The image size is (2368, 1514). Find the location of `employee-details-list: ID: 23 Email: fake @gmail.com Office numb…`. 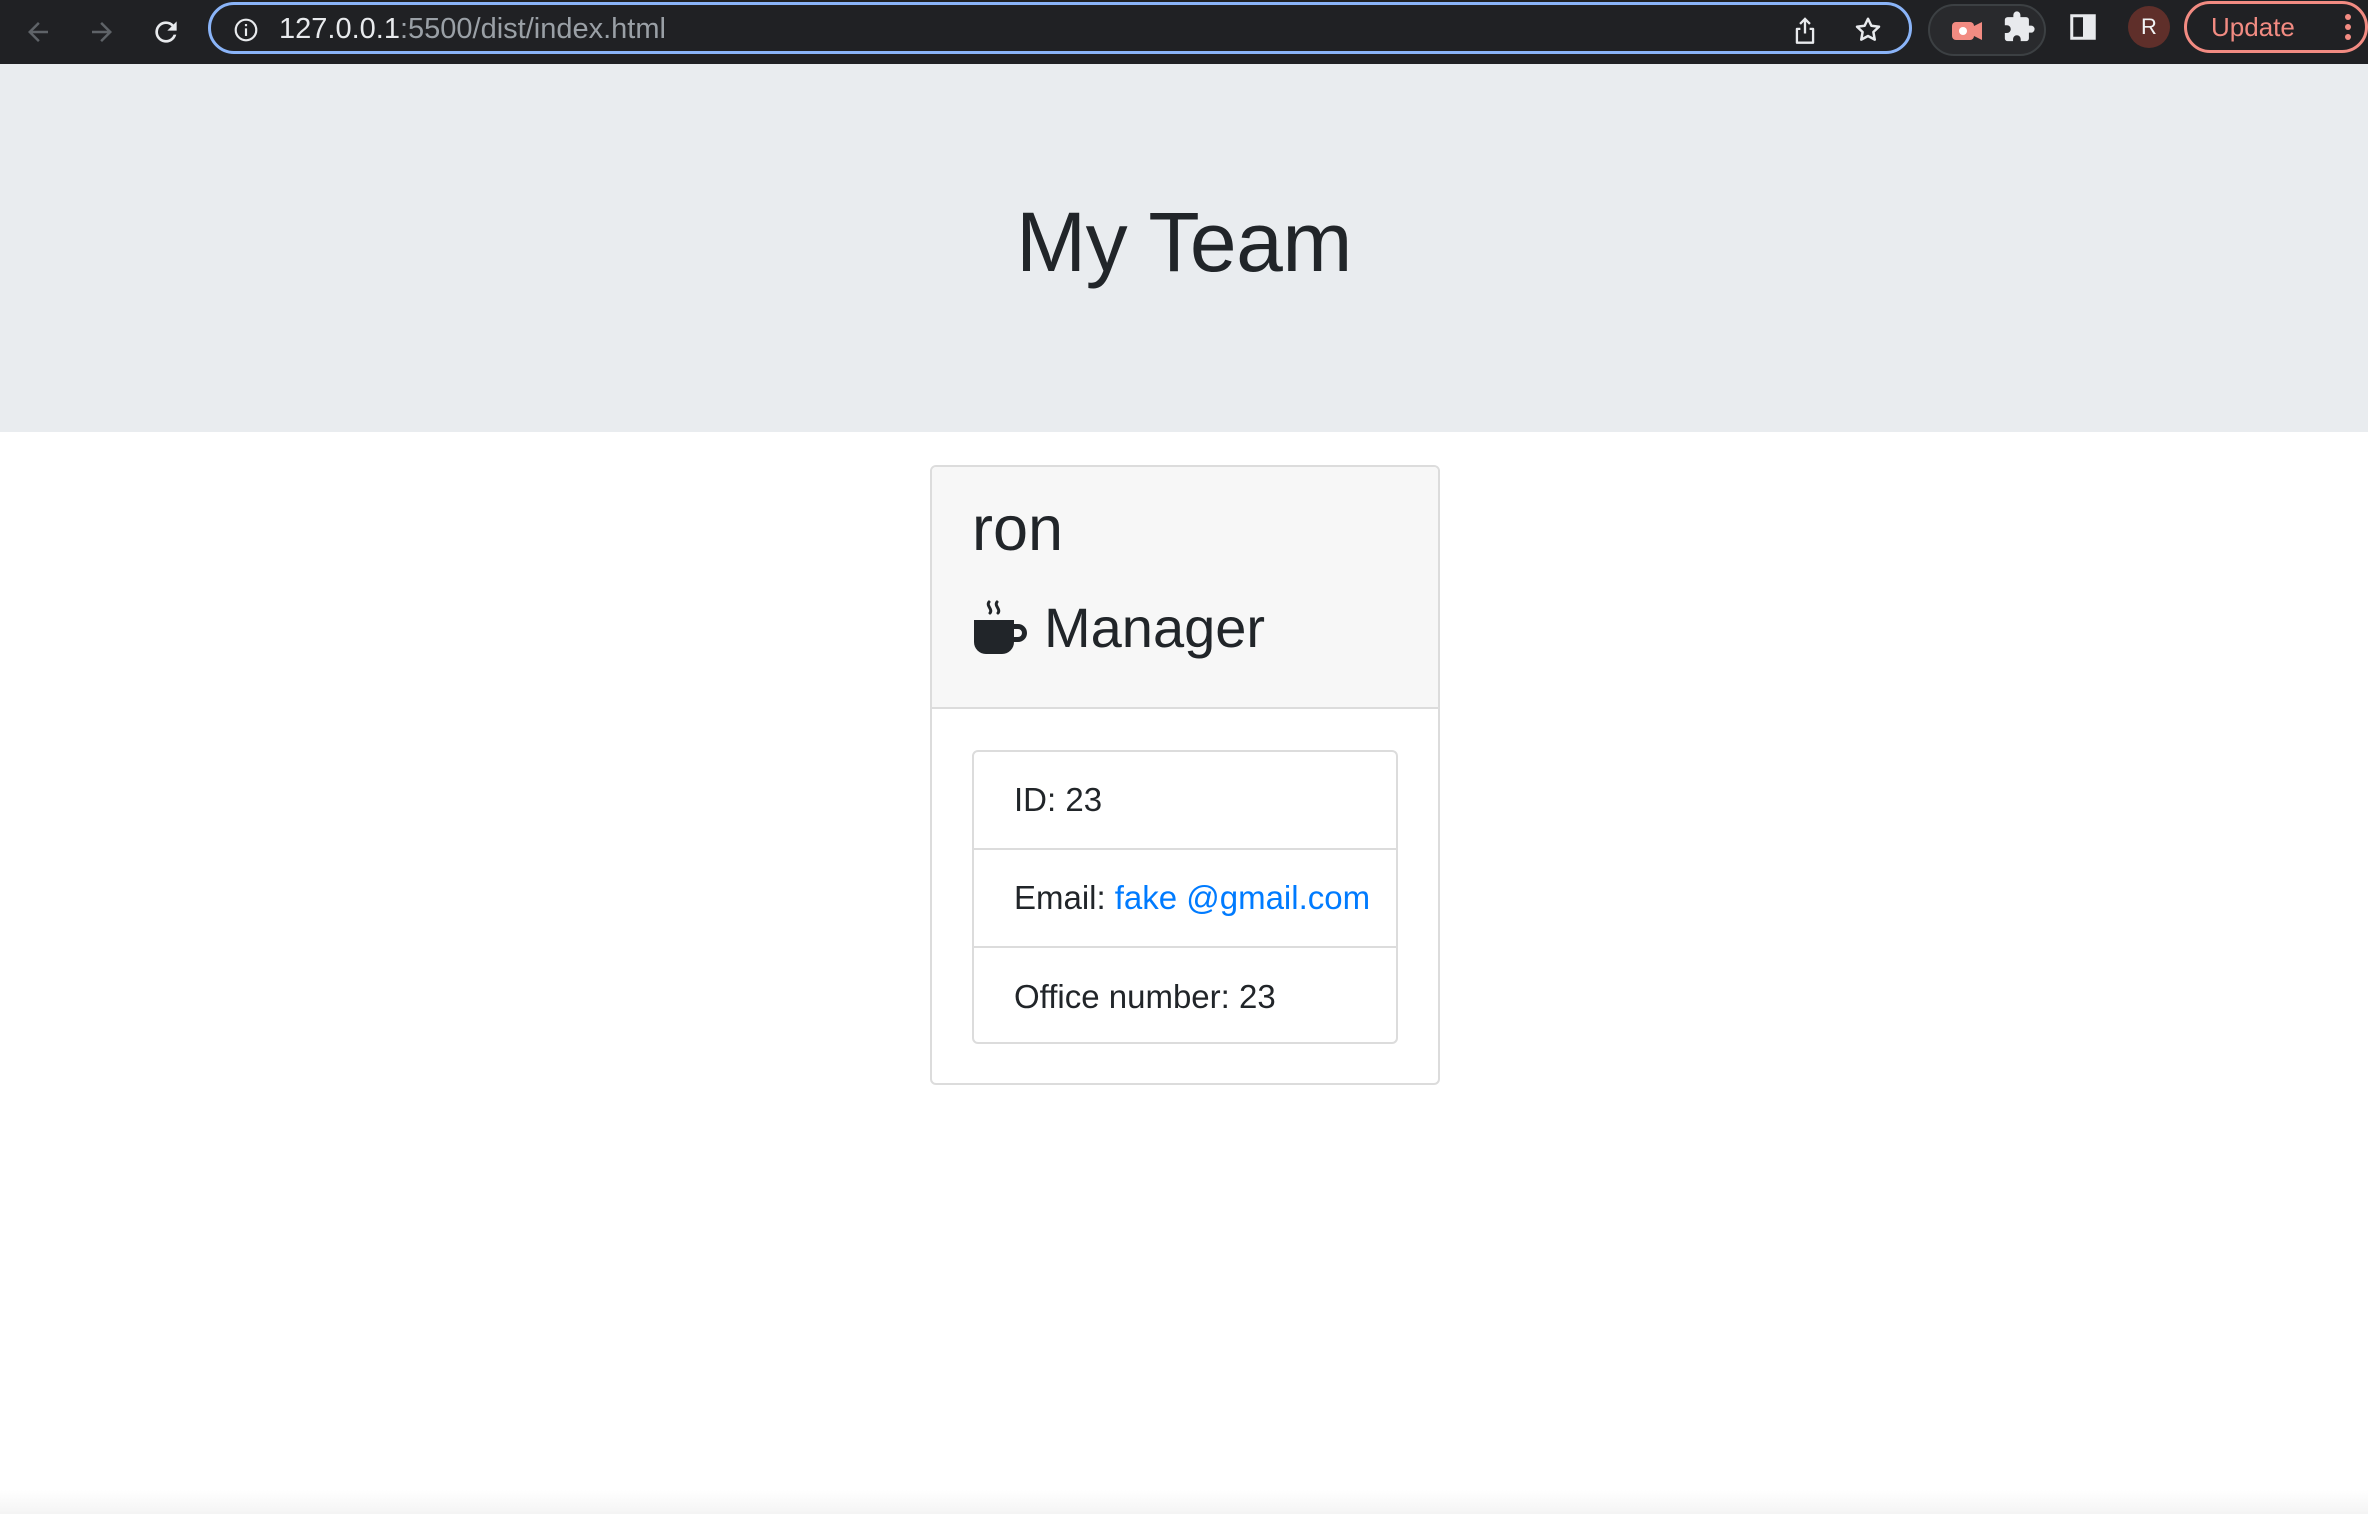

employee-details-list: ID: 23 Email: fake @gmail.com Office numb… is located at coordinates (1185, 897).